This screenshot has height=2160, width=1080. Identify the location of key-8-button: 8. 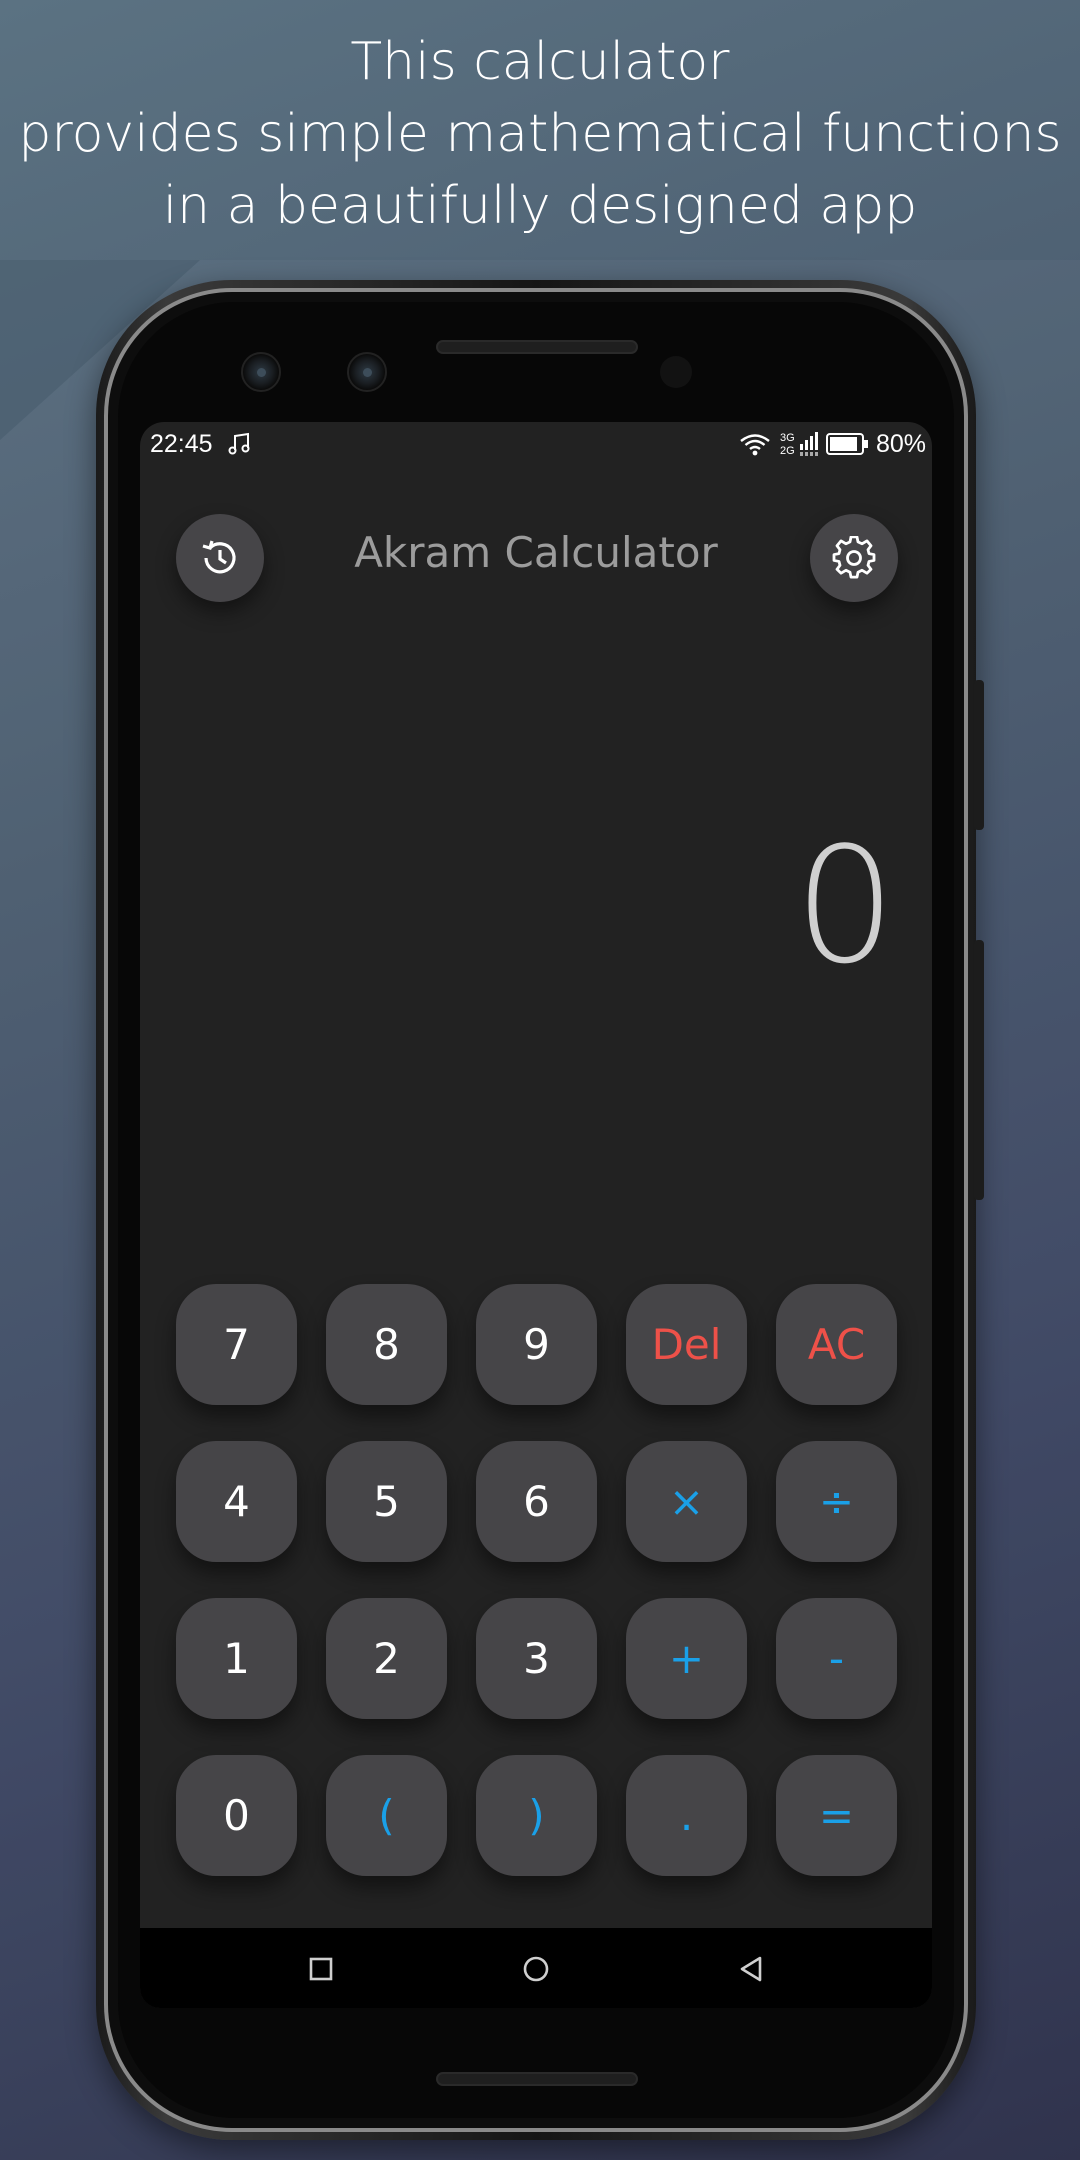
(386, 1344).